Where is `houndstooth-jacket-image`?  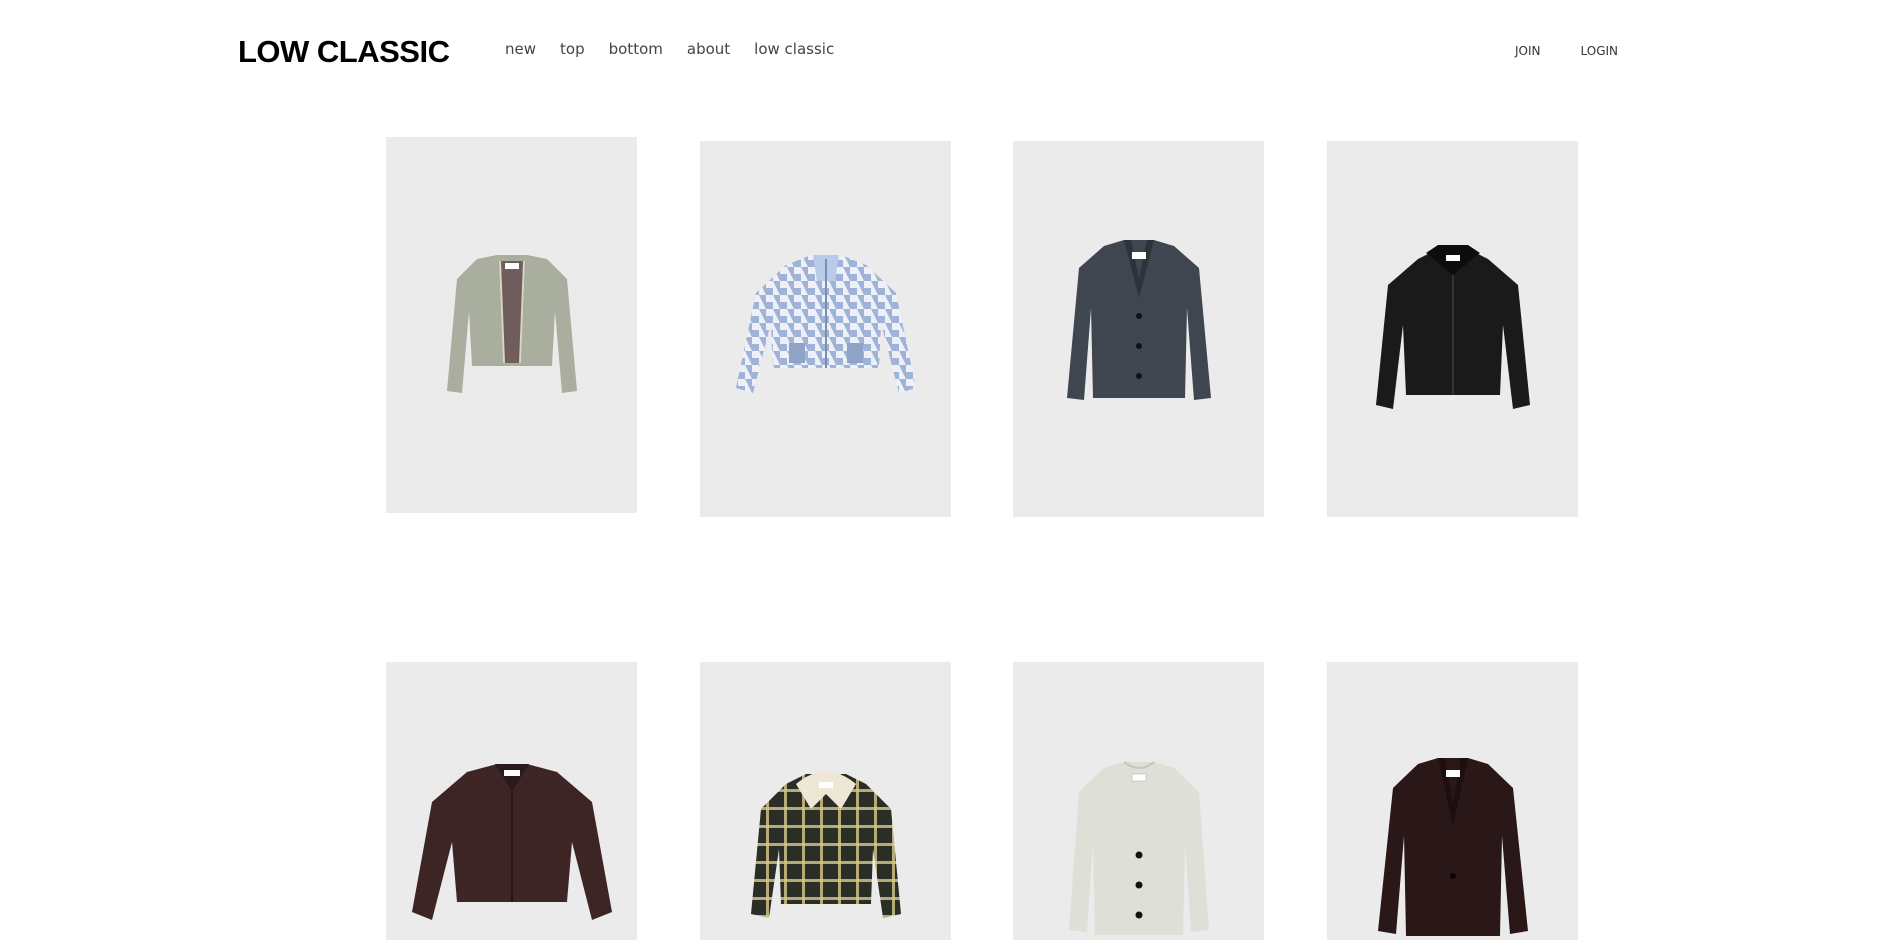 houndstooth-jacket-image is located at coordinates (825, 324).